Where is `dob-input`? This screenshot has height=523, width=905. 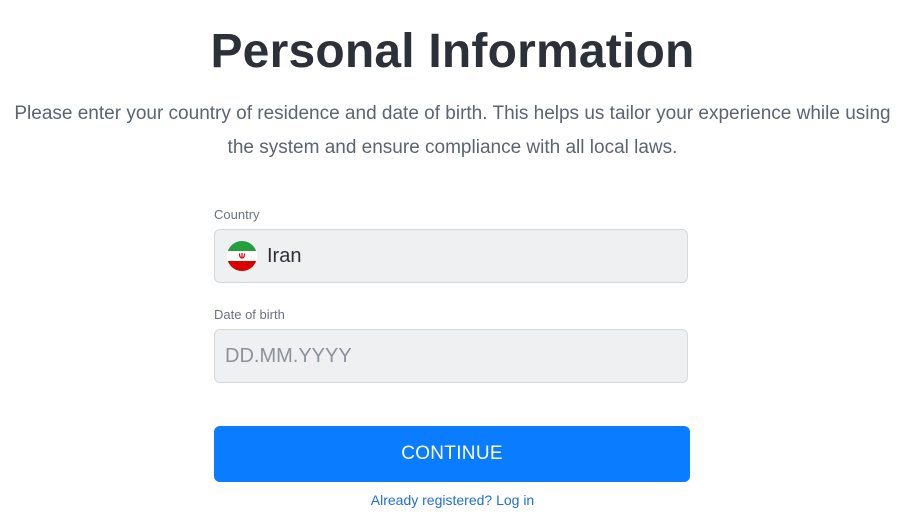 dob-input is located at coordinates (451, 356).